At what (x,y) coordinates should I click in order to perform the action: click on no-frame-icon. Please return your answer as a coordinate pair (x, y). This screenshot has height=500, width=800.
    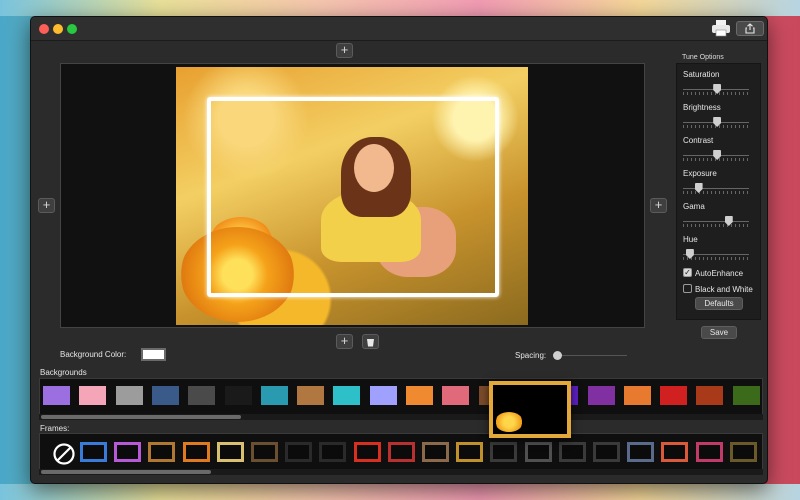
    Looking at the image, I should click on (64, 454).